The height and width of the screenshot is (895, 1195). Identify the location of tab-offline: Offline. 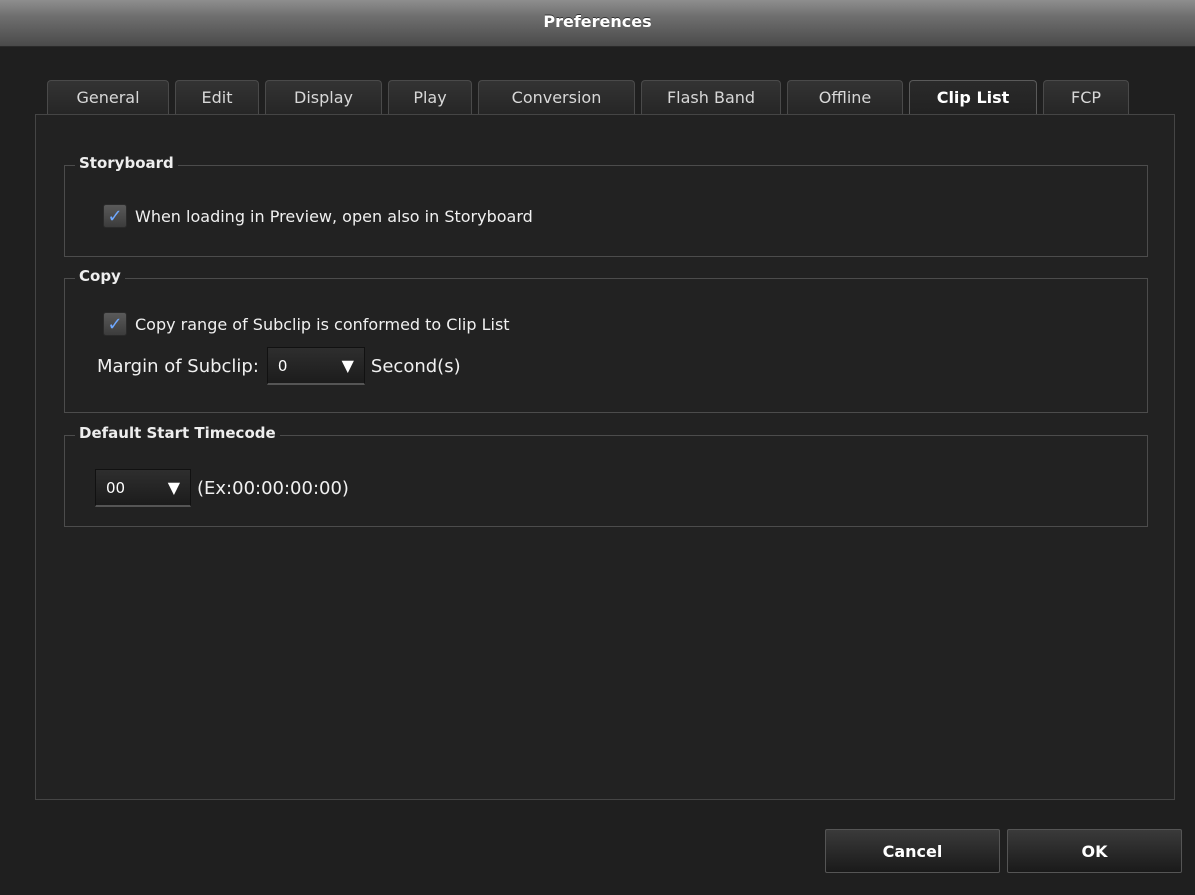
(845, 97).